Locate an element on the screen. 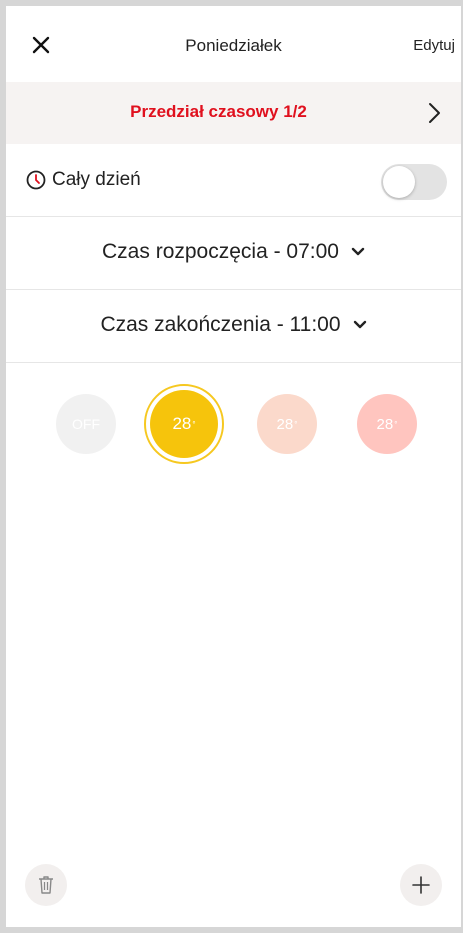 This screenshot has width=463, height=933. mode-1-value: 28 is located at coordinates (182, 423).